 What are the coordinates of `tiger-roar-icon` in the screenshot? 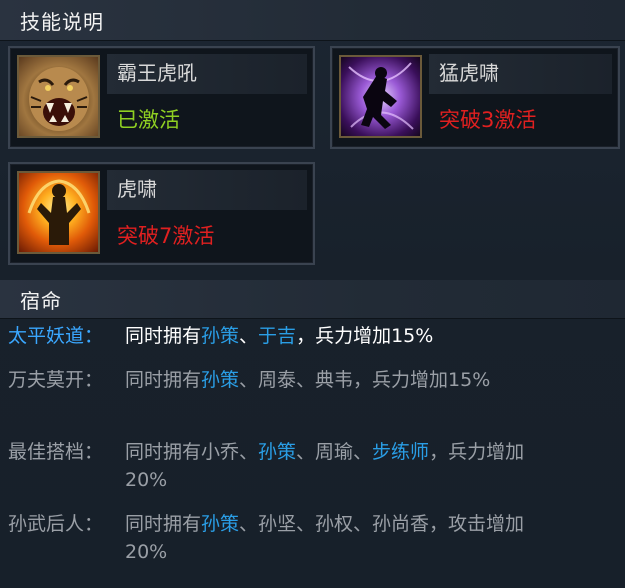 It's located at (58, 96).